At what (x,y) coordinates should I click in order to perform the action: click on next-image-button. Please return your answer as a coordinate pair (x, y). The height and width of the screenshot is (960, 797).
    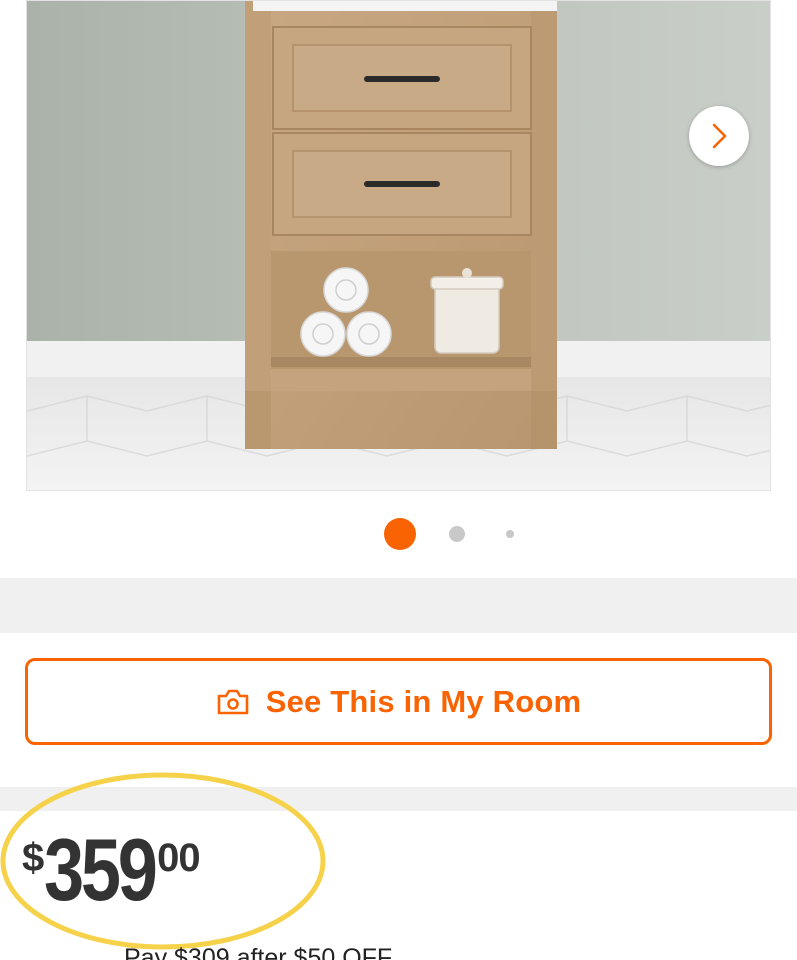
    Looking at the image, I should click on (719, 136).